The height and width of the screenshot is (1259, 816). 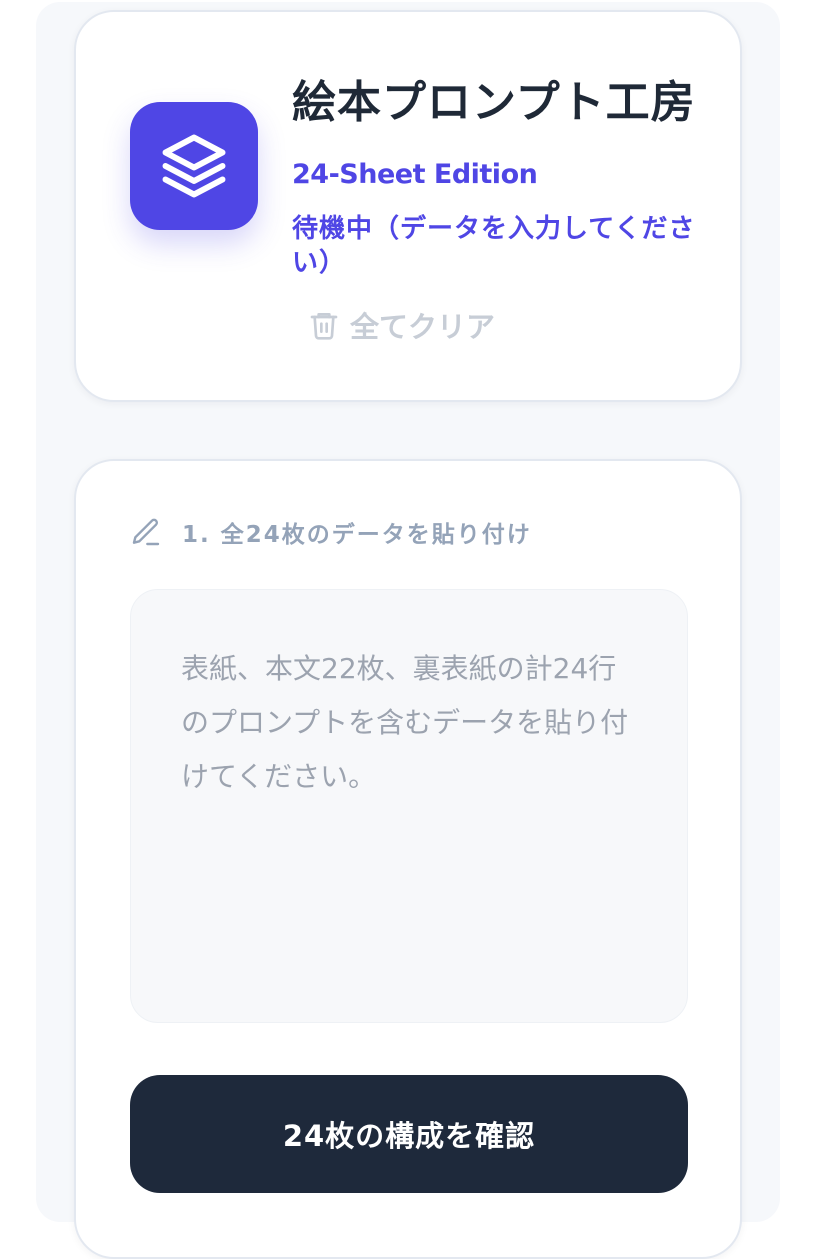 I want to click on app-logo, so click(x=194, y=166).